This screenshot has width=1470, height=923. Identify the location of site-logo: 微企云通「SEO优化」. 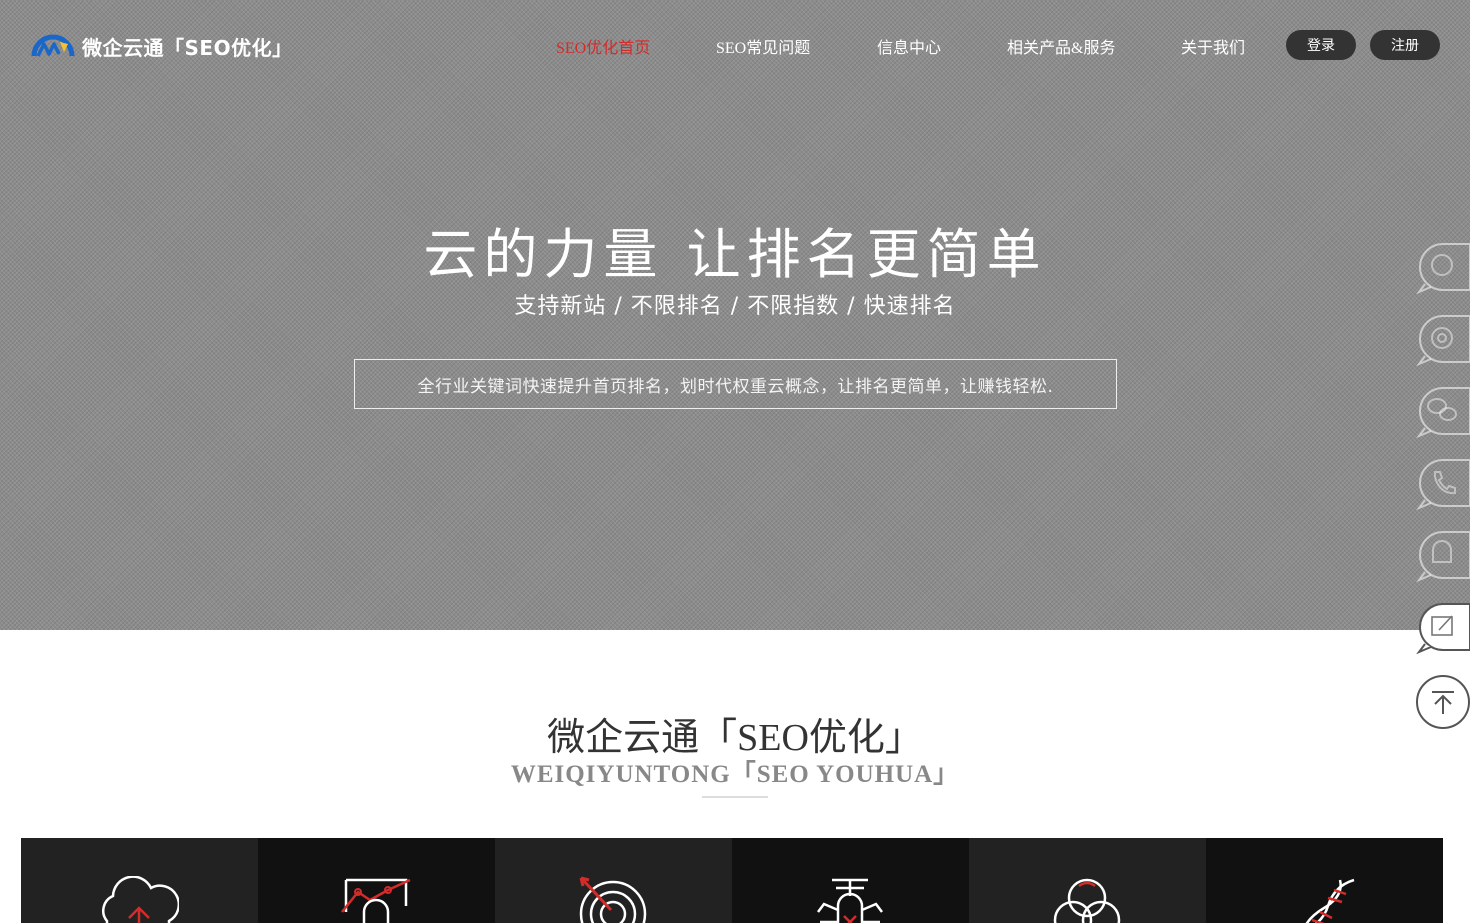
(161, 46).